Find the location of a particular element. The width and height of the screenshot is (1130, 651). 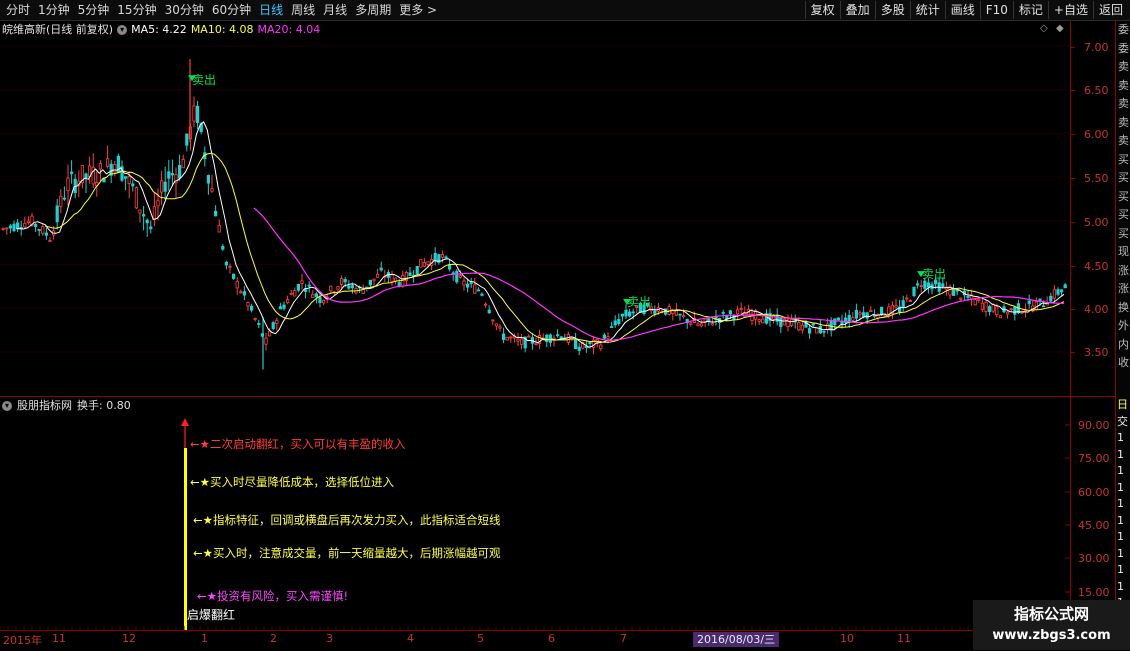

date-tick-label: 5 is located at coordinates (480, 638).